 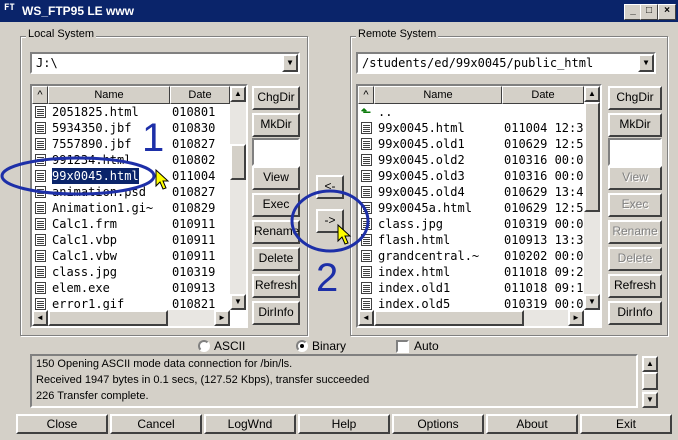 What do you see at coordinates (78, 176) in the screenshot?
I see `annotation-circle-local` at bounding box center [78, 176].